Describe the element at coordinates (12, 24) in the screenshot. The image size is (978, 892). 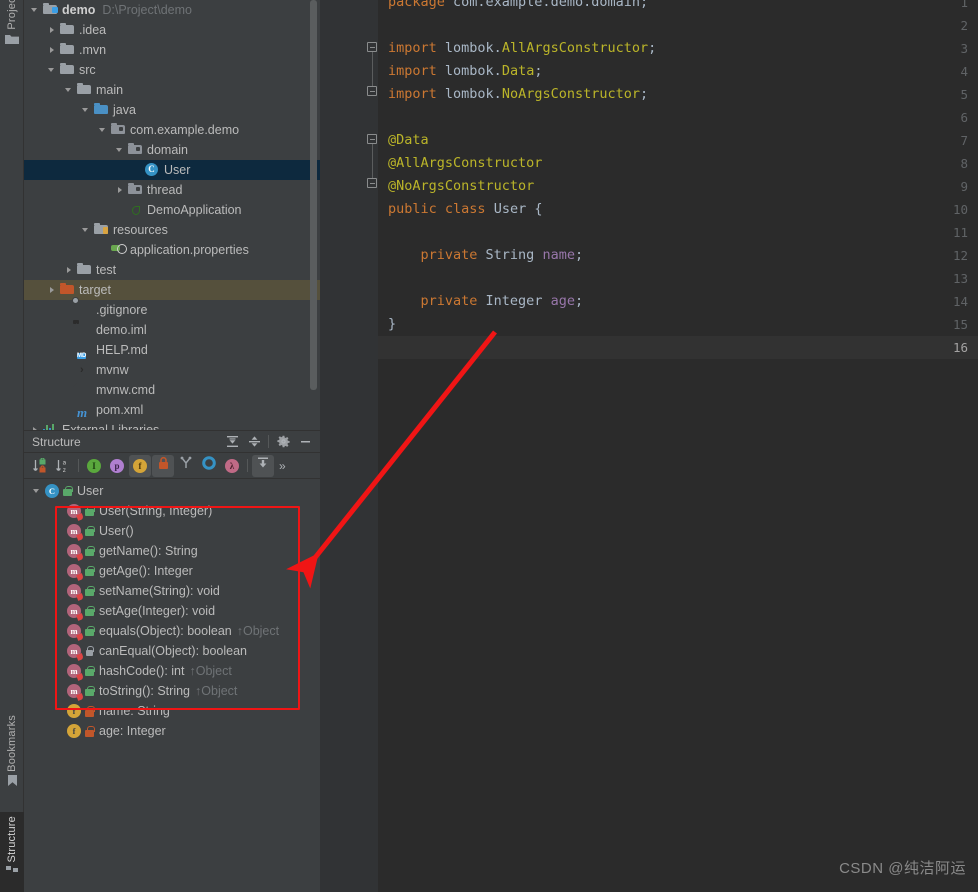
I see `tool-window-project: Project` at that location.